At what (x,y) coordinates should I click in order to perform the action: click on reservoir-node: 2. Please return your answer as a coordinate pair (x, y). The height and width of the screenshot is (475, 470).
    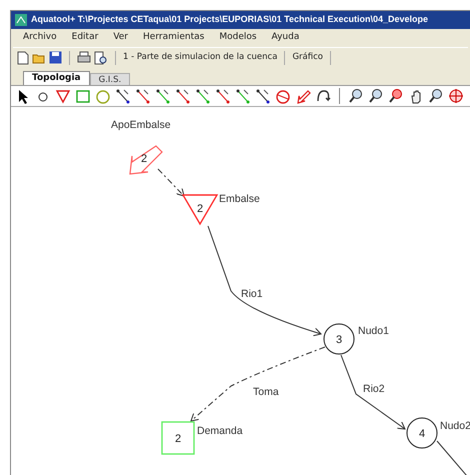
    Looking at the image, I should click on (200, 210).